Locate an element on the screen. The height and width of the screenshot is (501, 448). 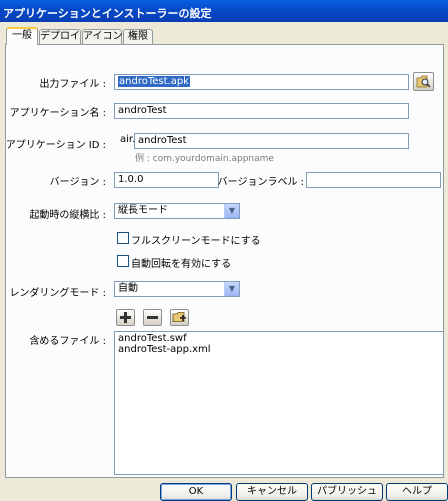
included-files-label: 含めるファイル : is located at coordinates (67, 341).